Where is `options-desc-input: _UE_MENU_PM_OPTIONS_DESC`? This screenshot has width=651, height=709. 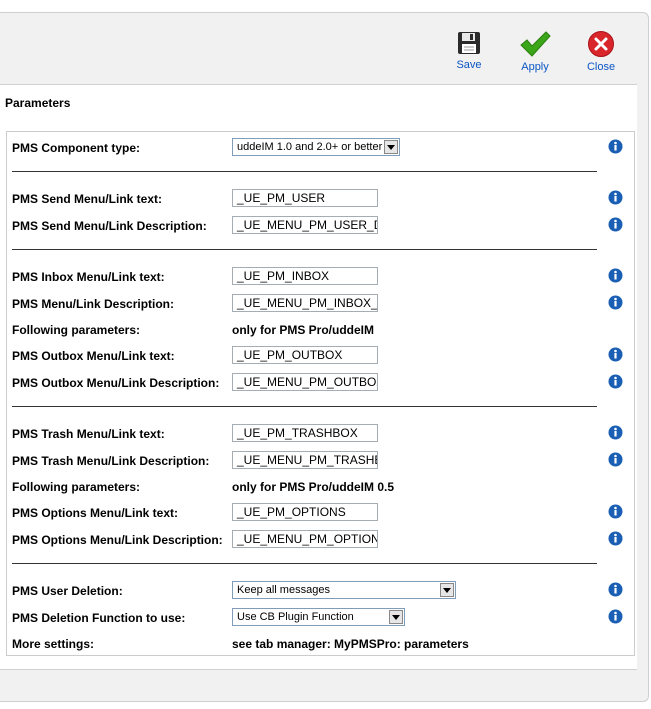 options-desc-input: _UE_MENU_PM_OPTIONS_DESC is located at coordinates (305, 539).